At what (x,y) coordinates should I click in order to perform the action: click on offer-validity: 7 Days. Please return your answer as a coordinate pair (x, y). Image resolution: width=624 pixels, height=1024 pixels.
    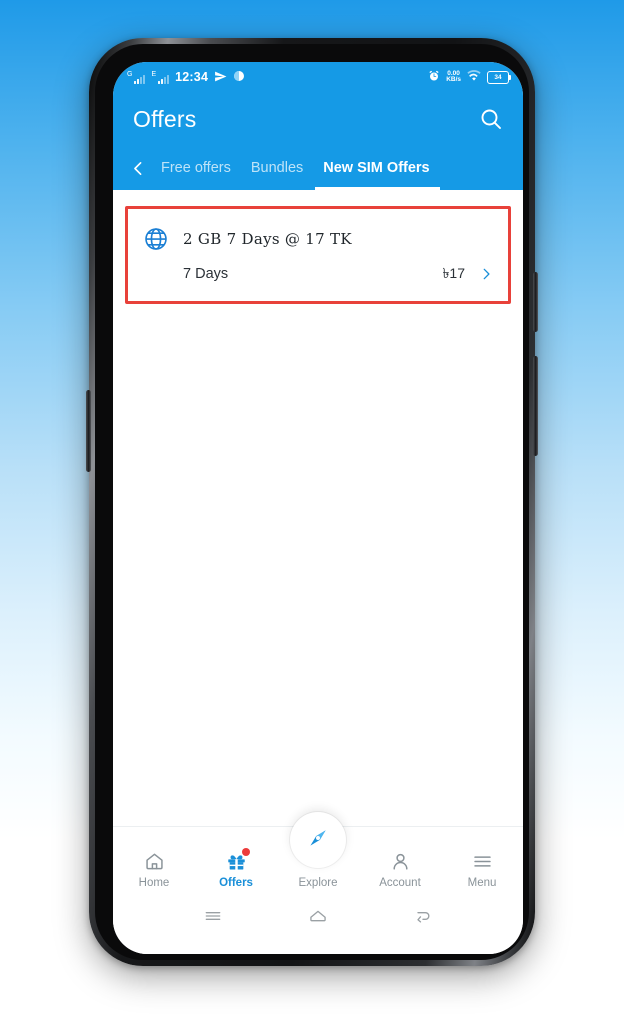
    Looking at the image, I should click on (206, 274).